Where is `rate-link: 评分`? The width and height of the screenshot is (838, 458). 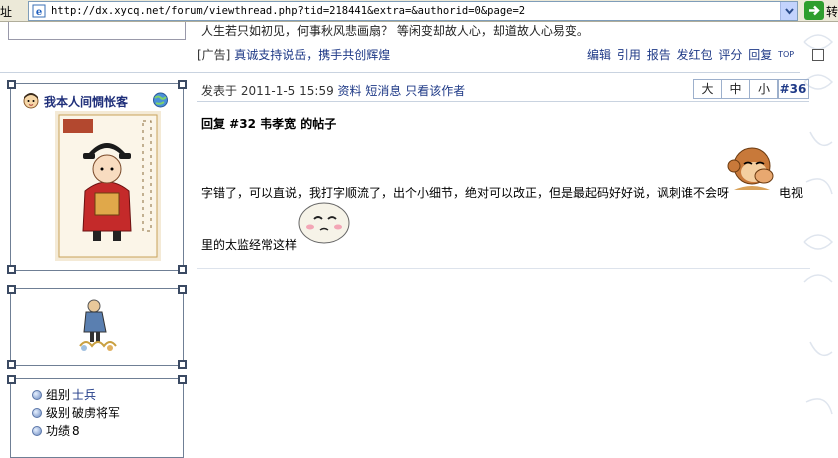 rate-link: 评分 is located at coordinates (730, 55).